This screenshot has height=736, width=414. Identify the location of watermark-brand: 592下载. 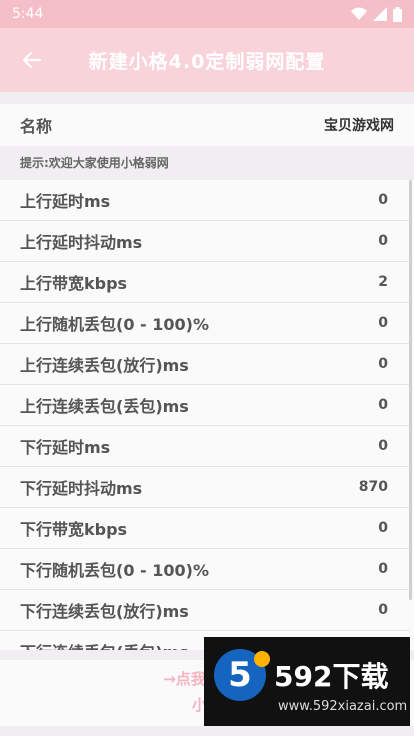
(331, 676).